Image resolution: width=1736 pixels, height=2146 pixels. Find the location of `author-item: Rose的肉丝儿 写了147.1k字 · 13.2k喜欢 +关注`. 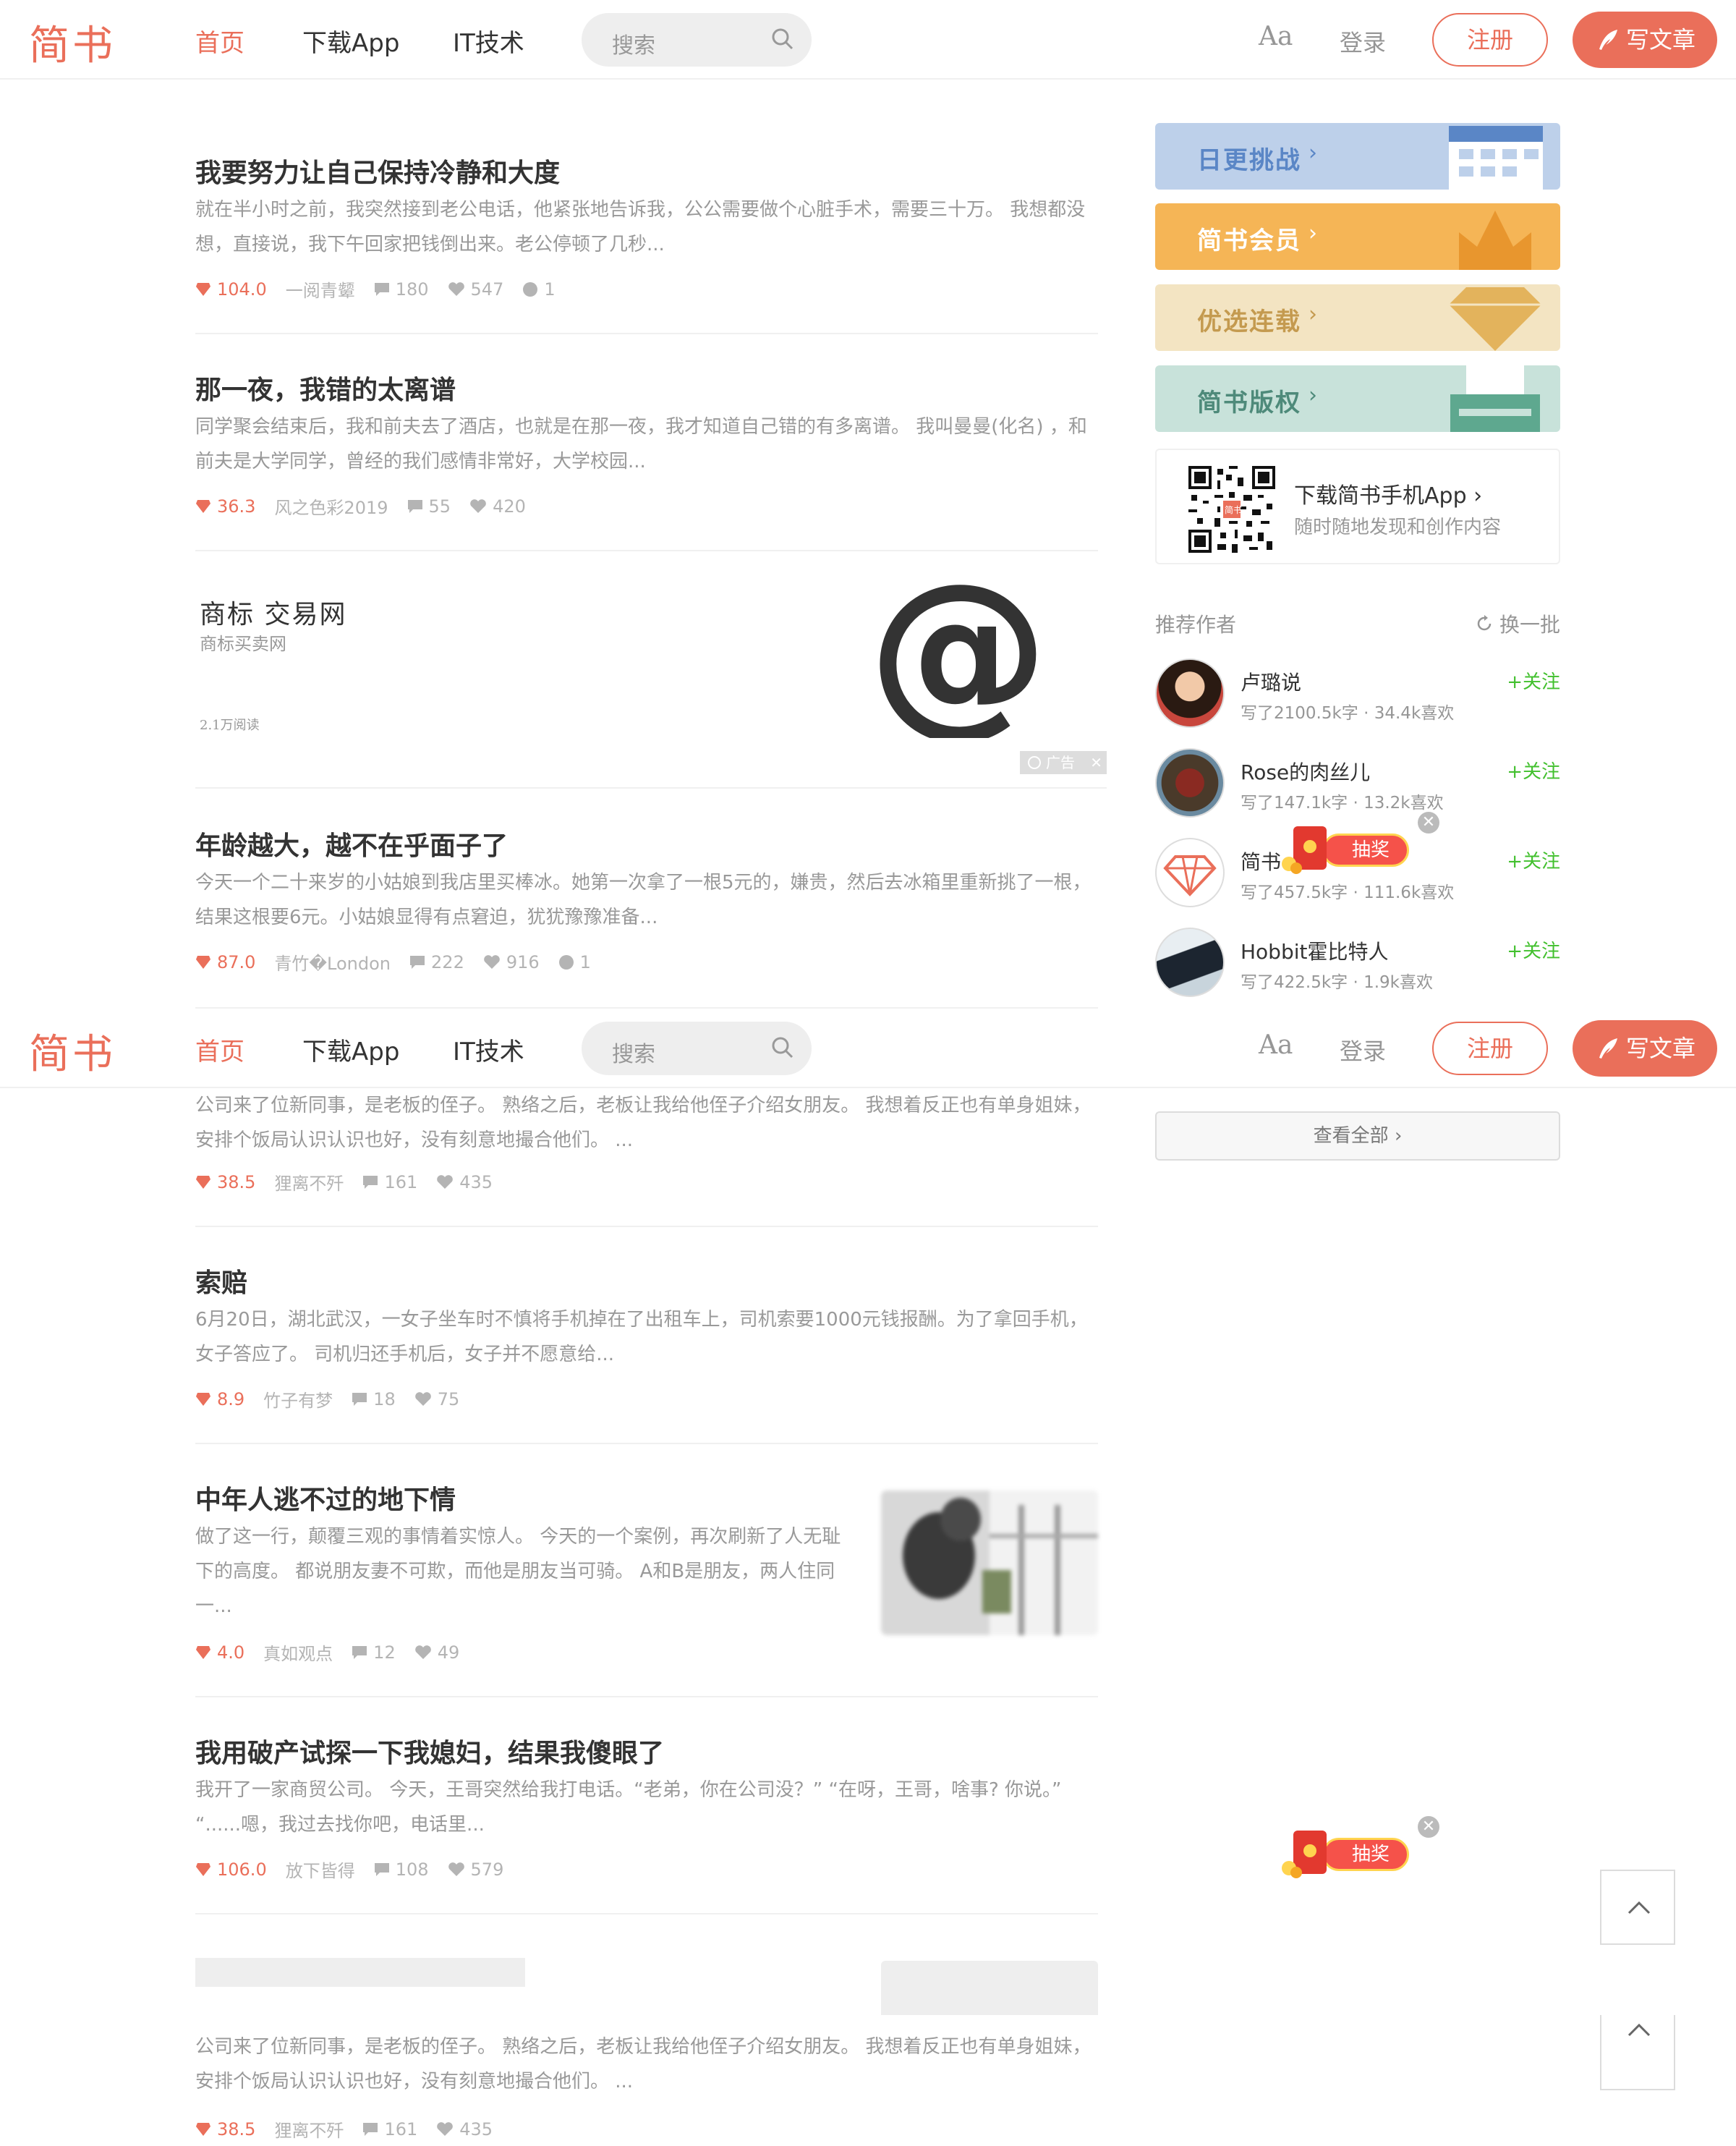

author-item: Rose的肉丝儿 写了147.1k字 · 13.2k喜欢 +关注 is located at coordinates (1357, 784).